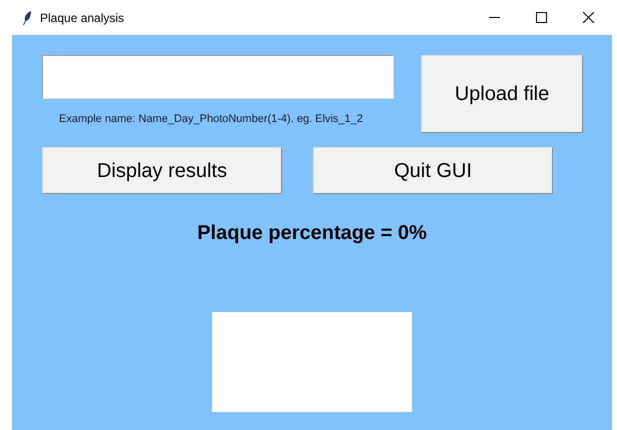 The width and height of the screenshot is (617, 430). Describe the element at coordinates (162, 170) in the screenshot. I see `display-results-button: Display results` at that location.